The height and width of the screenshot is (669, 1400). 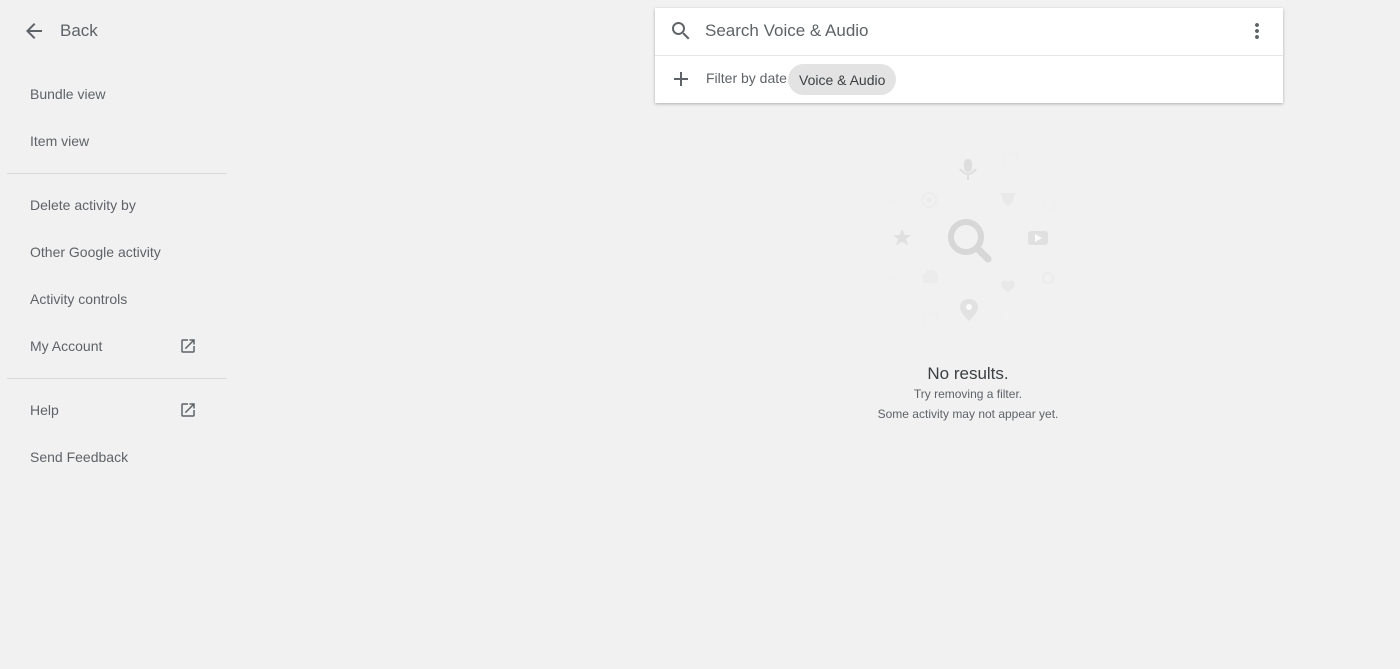 What do you see at coordinates (1008, 286) in the screenshot?
I see `heart-icon` at bounding box center [1008, 286].